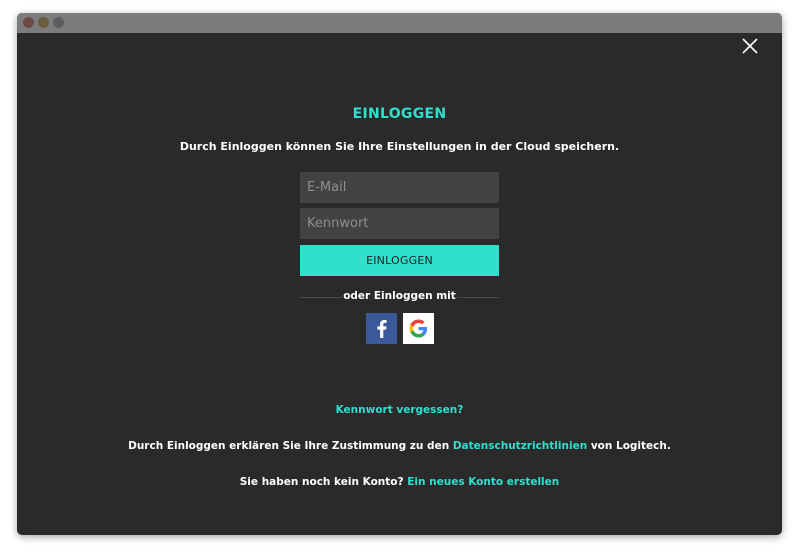 The image size is (800, 555). I want to click on google-icon, so click(418, 328).